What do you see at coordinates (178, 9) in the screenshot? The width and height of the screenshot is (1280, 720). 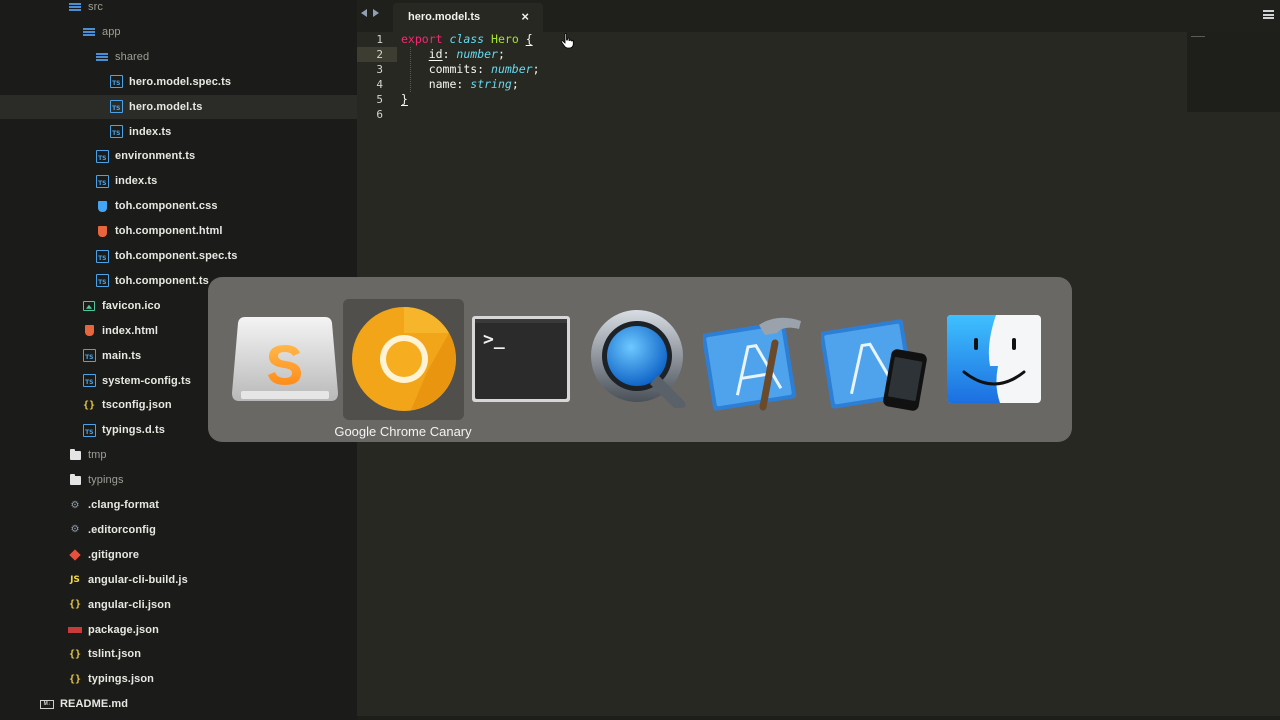 I see `sidebar-item: src` at bounding box center [178, 9].